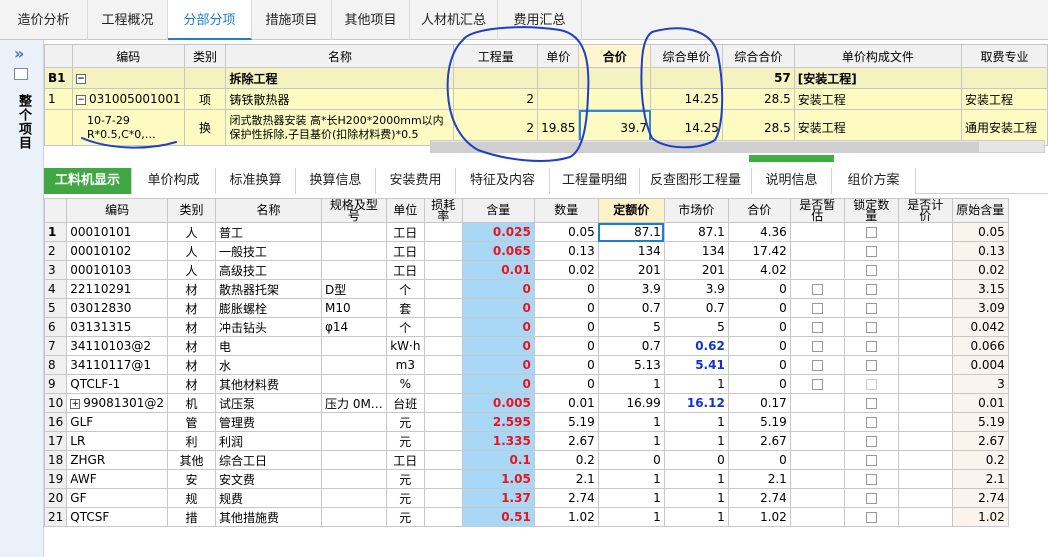  What do you see at coordinates (980, 270) in the screenshot?
I see `original-content-cell: 0.02` at bounding box center [980, 270].